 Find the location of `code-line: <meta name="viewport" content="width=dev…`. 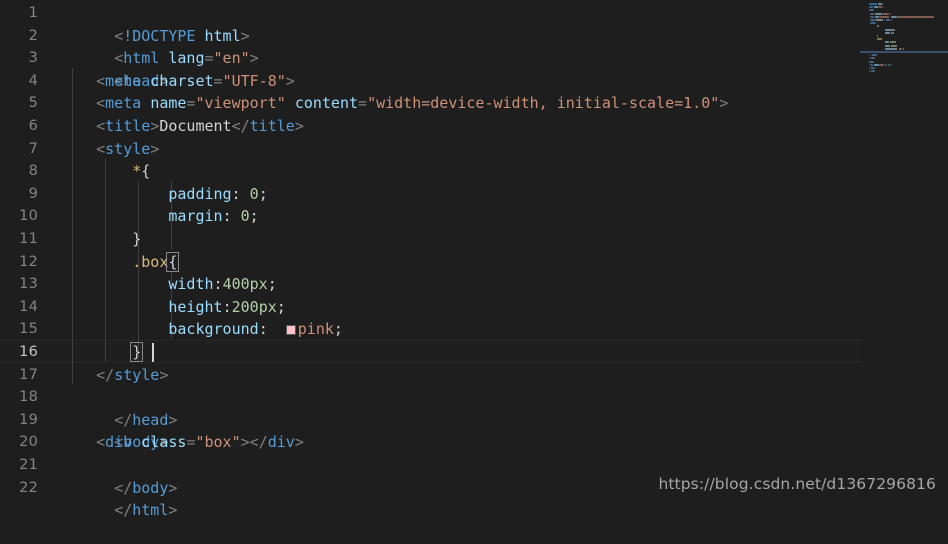

code-line: <meta name="viewport" content="width=dev… is located at coordinates (394, 103).